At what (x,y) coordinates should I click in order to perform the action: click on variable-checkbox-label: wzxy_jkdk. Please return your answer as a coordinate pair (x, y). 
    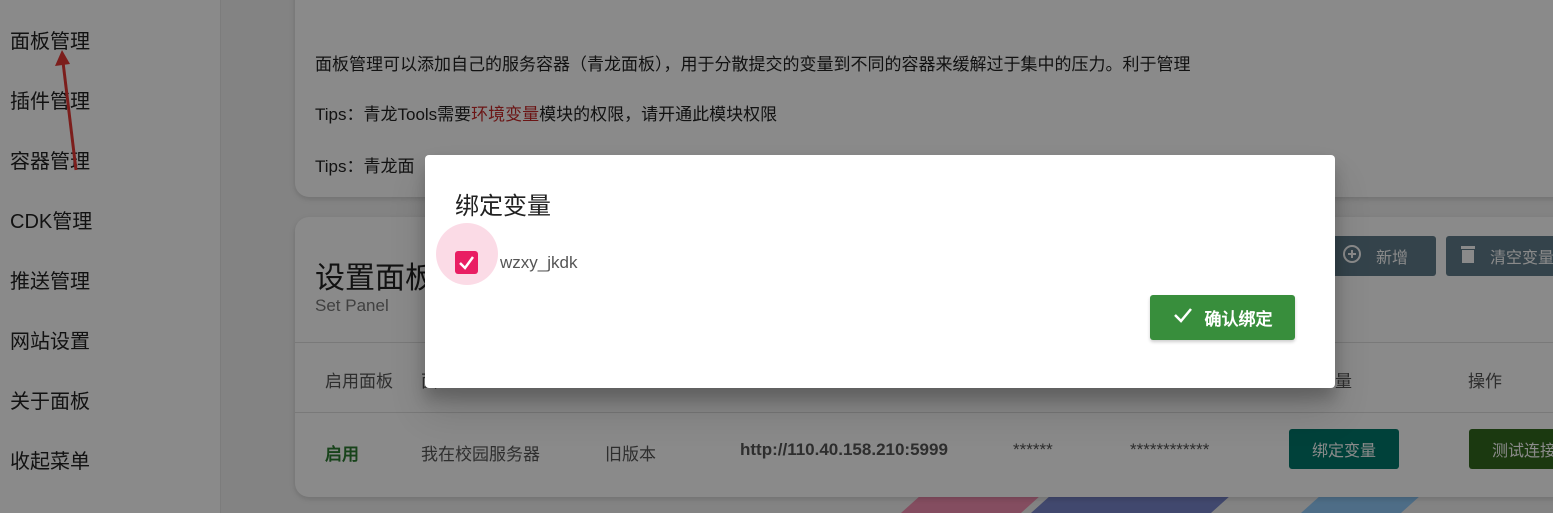
    Looking at the image, I should click on (538, 263).